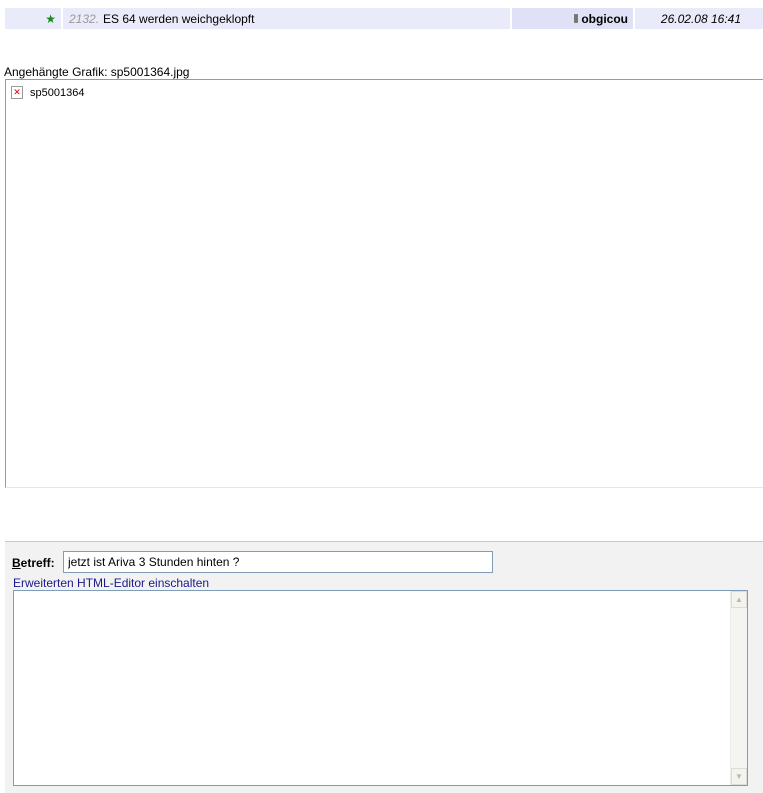  What do you see at coordinates (111, 583) in the screenshot?
I see `html-editor-toggle-link: Erweiterten HTML-Editor einschalten` at bounding box center [111, 583].